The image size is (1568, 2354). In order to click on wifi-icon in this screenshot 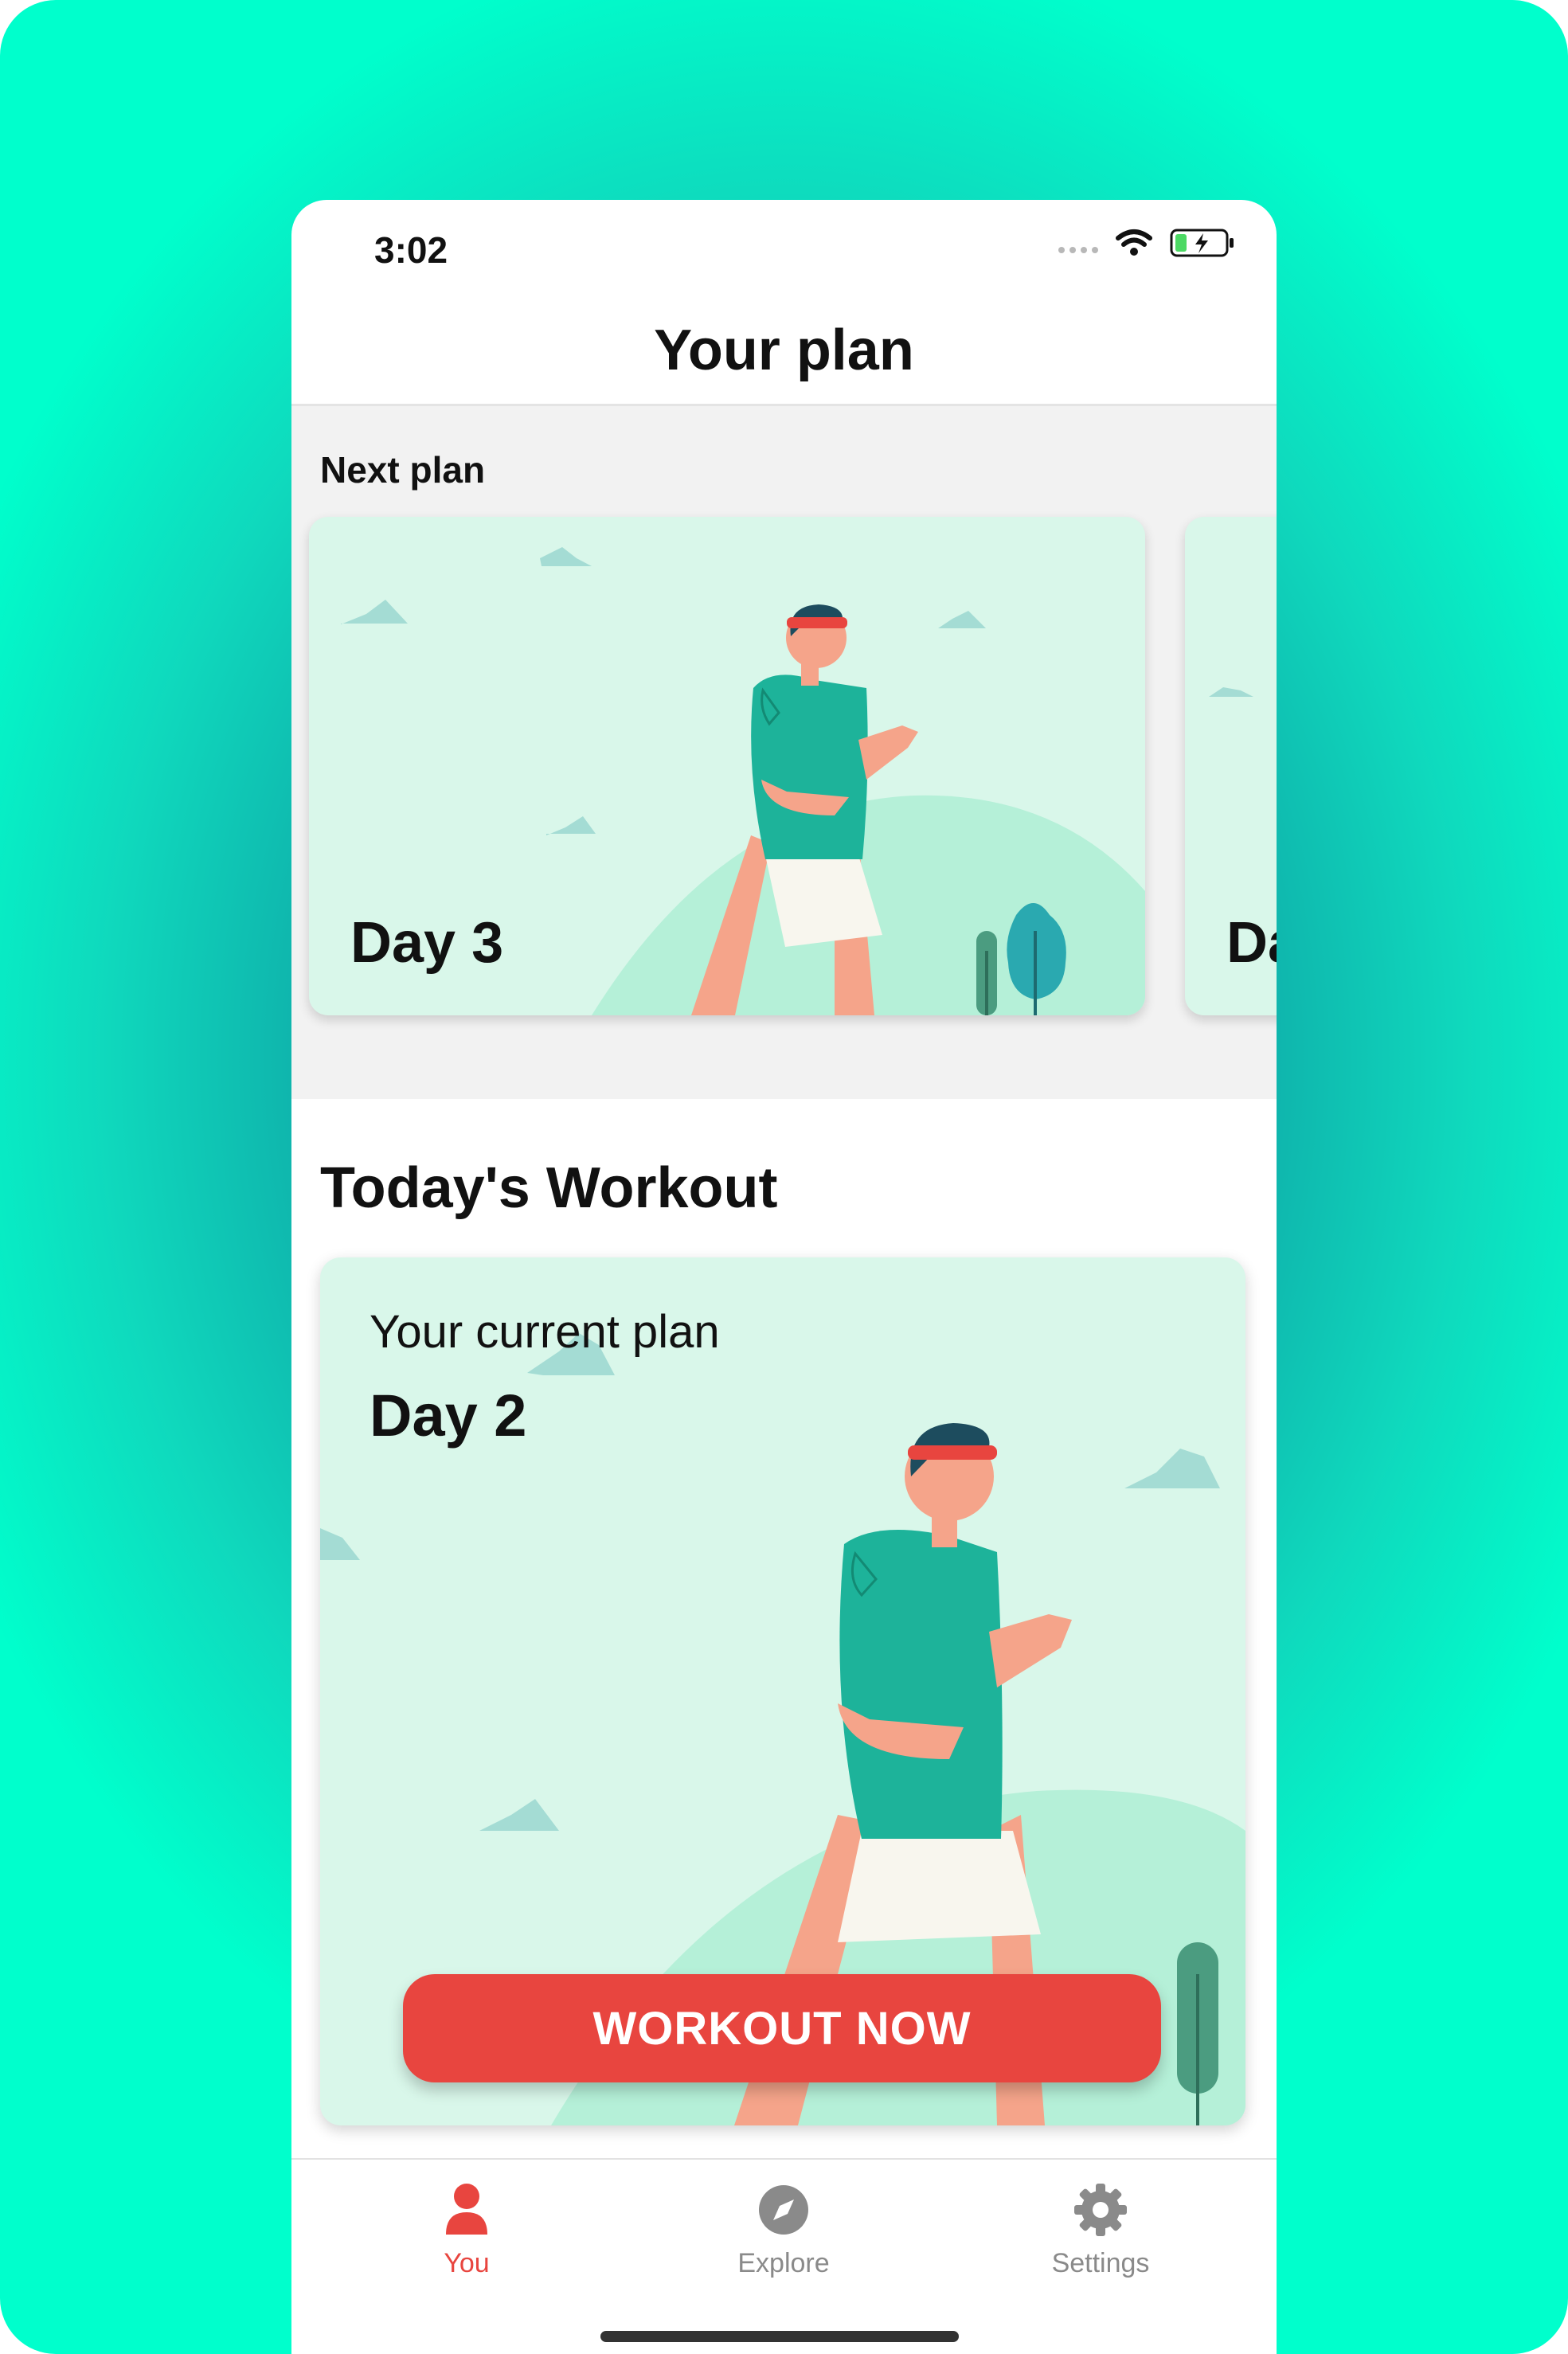, I will do `click(1134, 242)`.